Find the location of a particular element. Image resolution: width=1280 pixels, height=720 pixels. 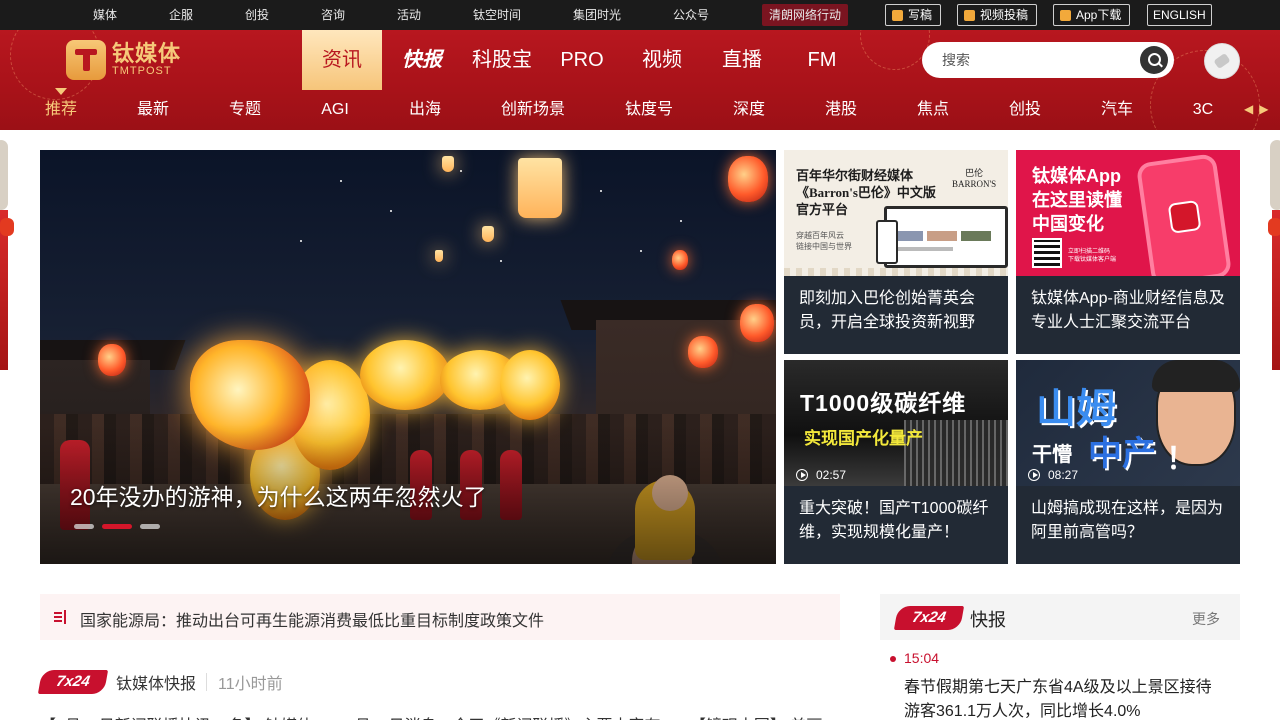

qr-code-icon is located at coordinates (1047, 253).